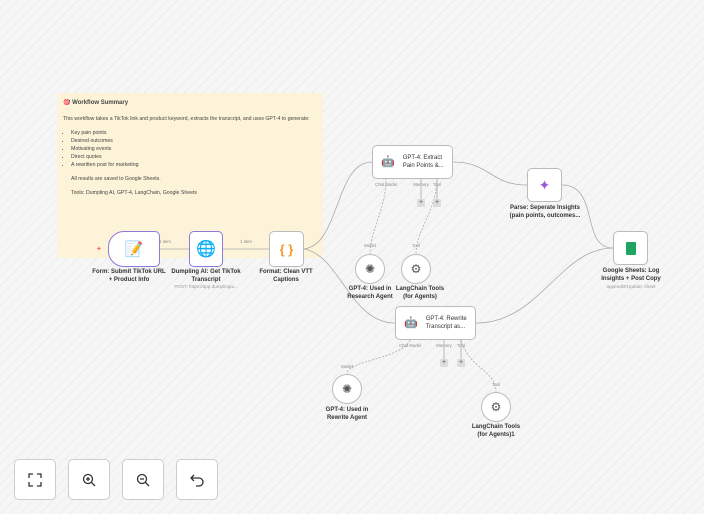 The width and height of the screenshot is (704, 514). Describe the element at coordinates (99, 249) in the screenshot. I see `trigger-bolt-icon: ✦` at that location.